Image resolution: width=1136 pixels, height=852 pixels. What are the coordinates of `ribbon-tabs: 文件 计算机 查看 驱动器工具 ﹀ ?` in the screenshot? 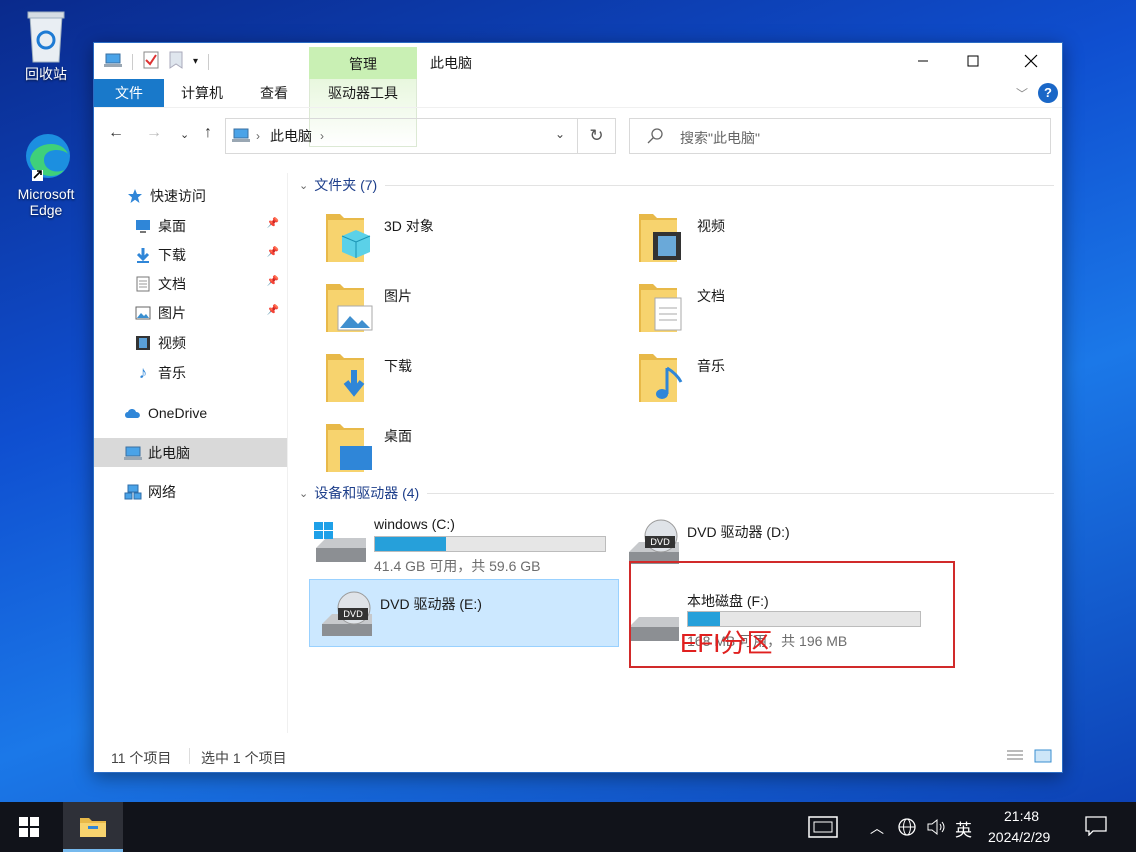 It's located at (578, 113).